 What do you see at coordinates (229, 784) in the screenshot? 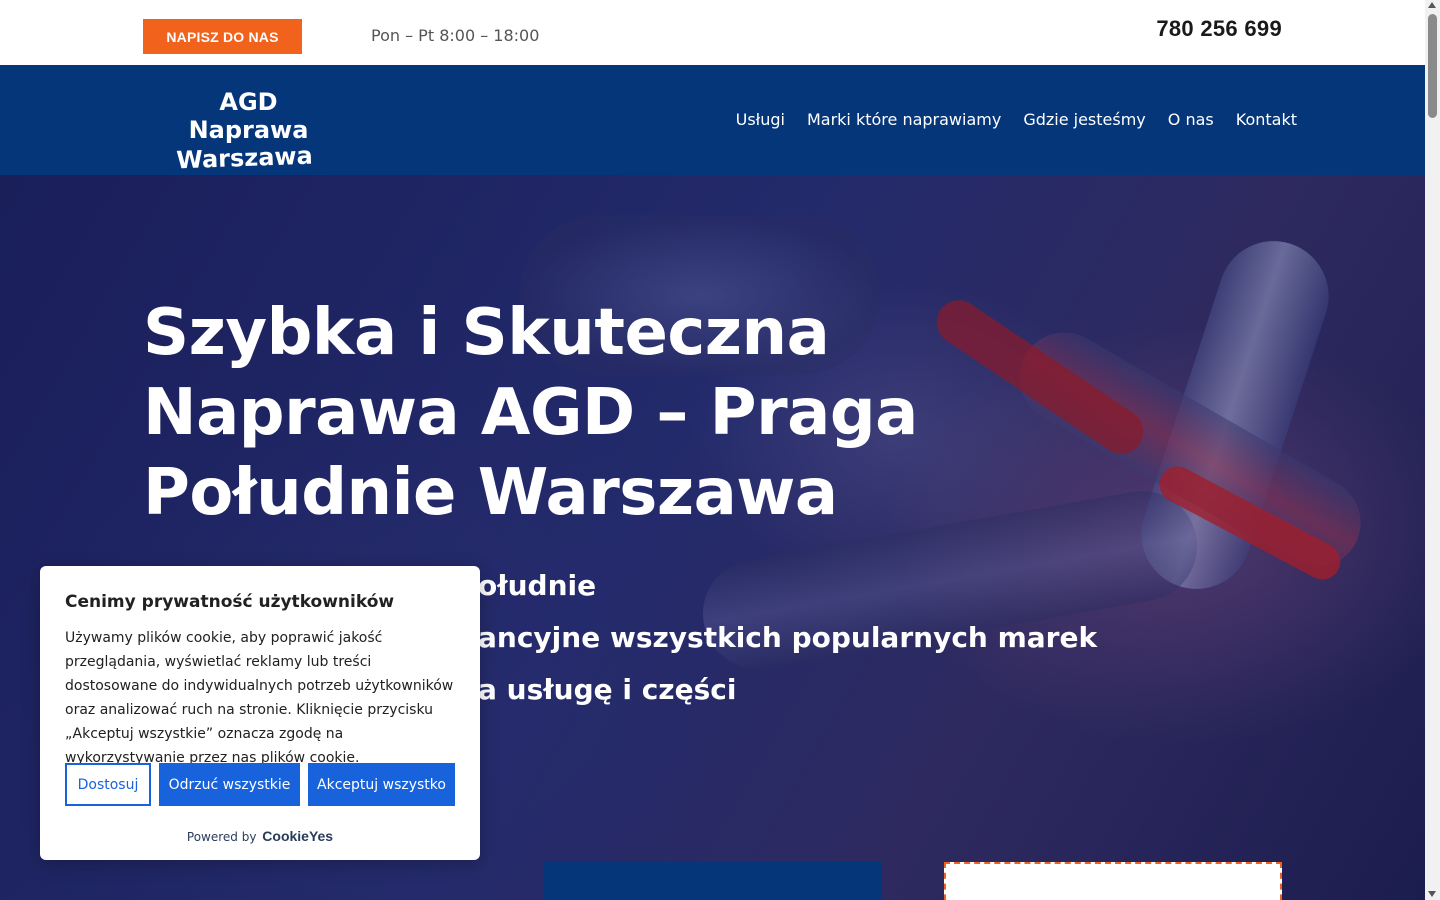
I see `cookie-reject-button: Odrzuć wszystkie` at bounding box center [229, 784].